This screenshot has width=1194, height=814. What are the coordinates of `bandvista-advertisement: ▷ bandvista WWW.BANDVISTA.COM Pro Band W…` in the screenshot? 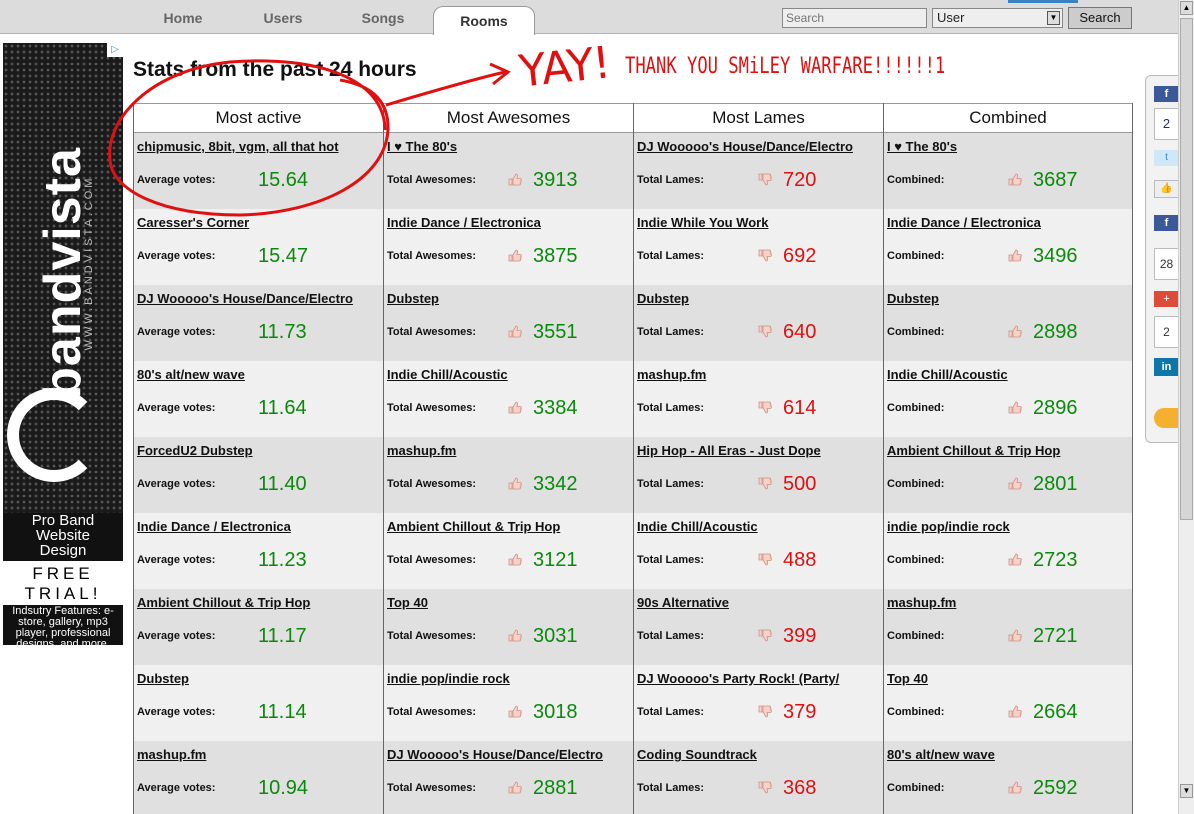 It's located at (63, 344).